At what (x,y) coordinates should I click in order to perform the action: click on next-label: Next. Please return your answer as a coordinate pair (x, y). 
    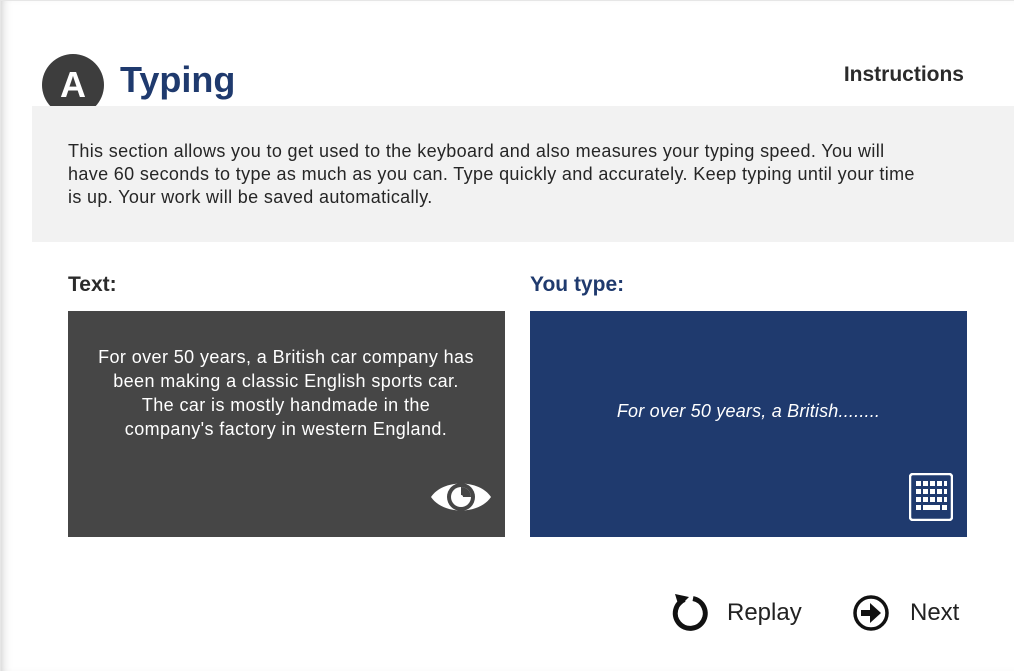
    Looking at the image, I should click on (935, 612).